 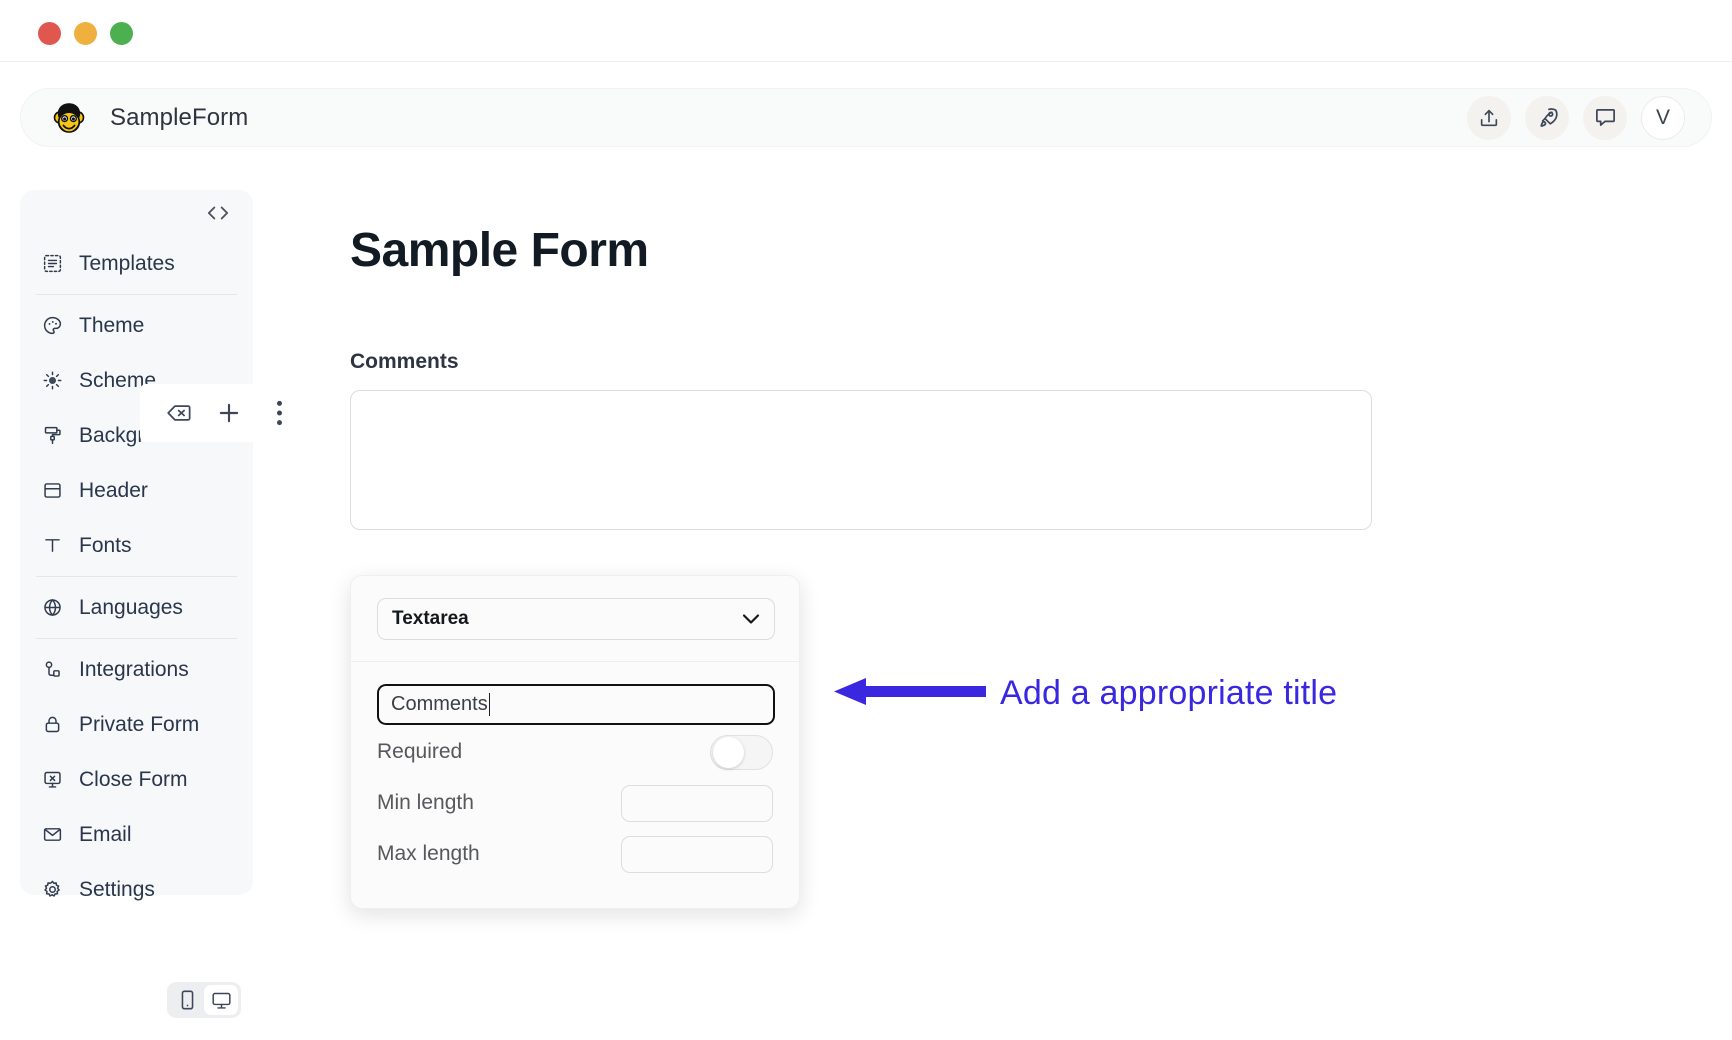 I want to click on setting-row-max-length: Max length, so click(x=575, y=854).